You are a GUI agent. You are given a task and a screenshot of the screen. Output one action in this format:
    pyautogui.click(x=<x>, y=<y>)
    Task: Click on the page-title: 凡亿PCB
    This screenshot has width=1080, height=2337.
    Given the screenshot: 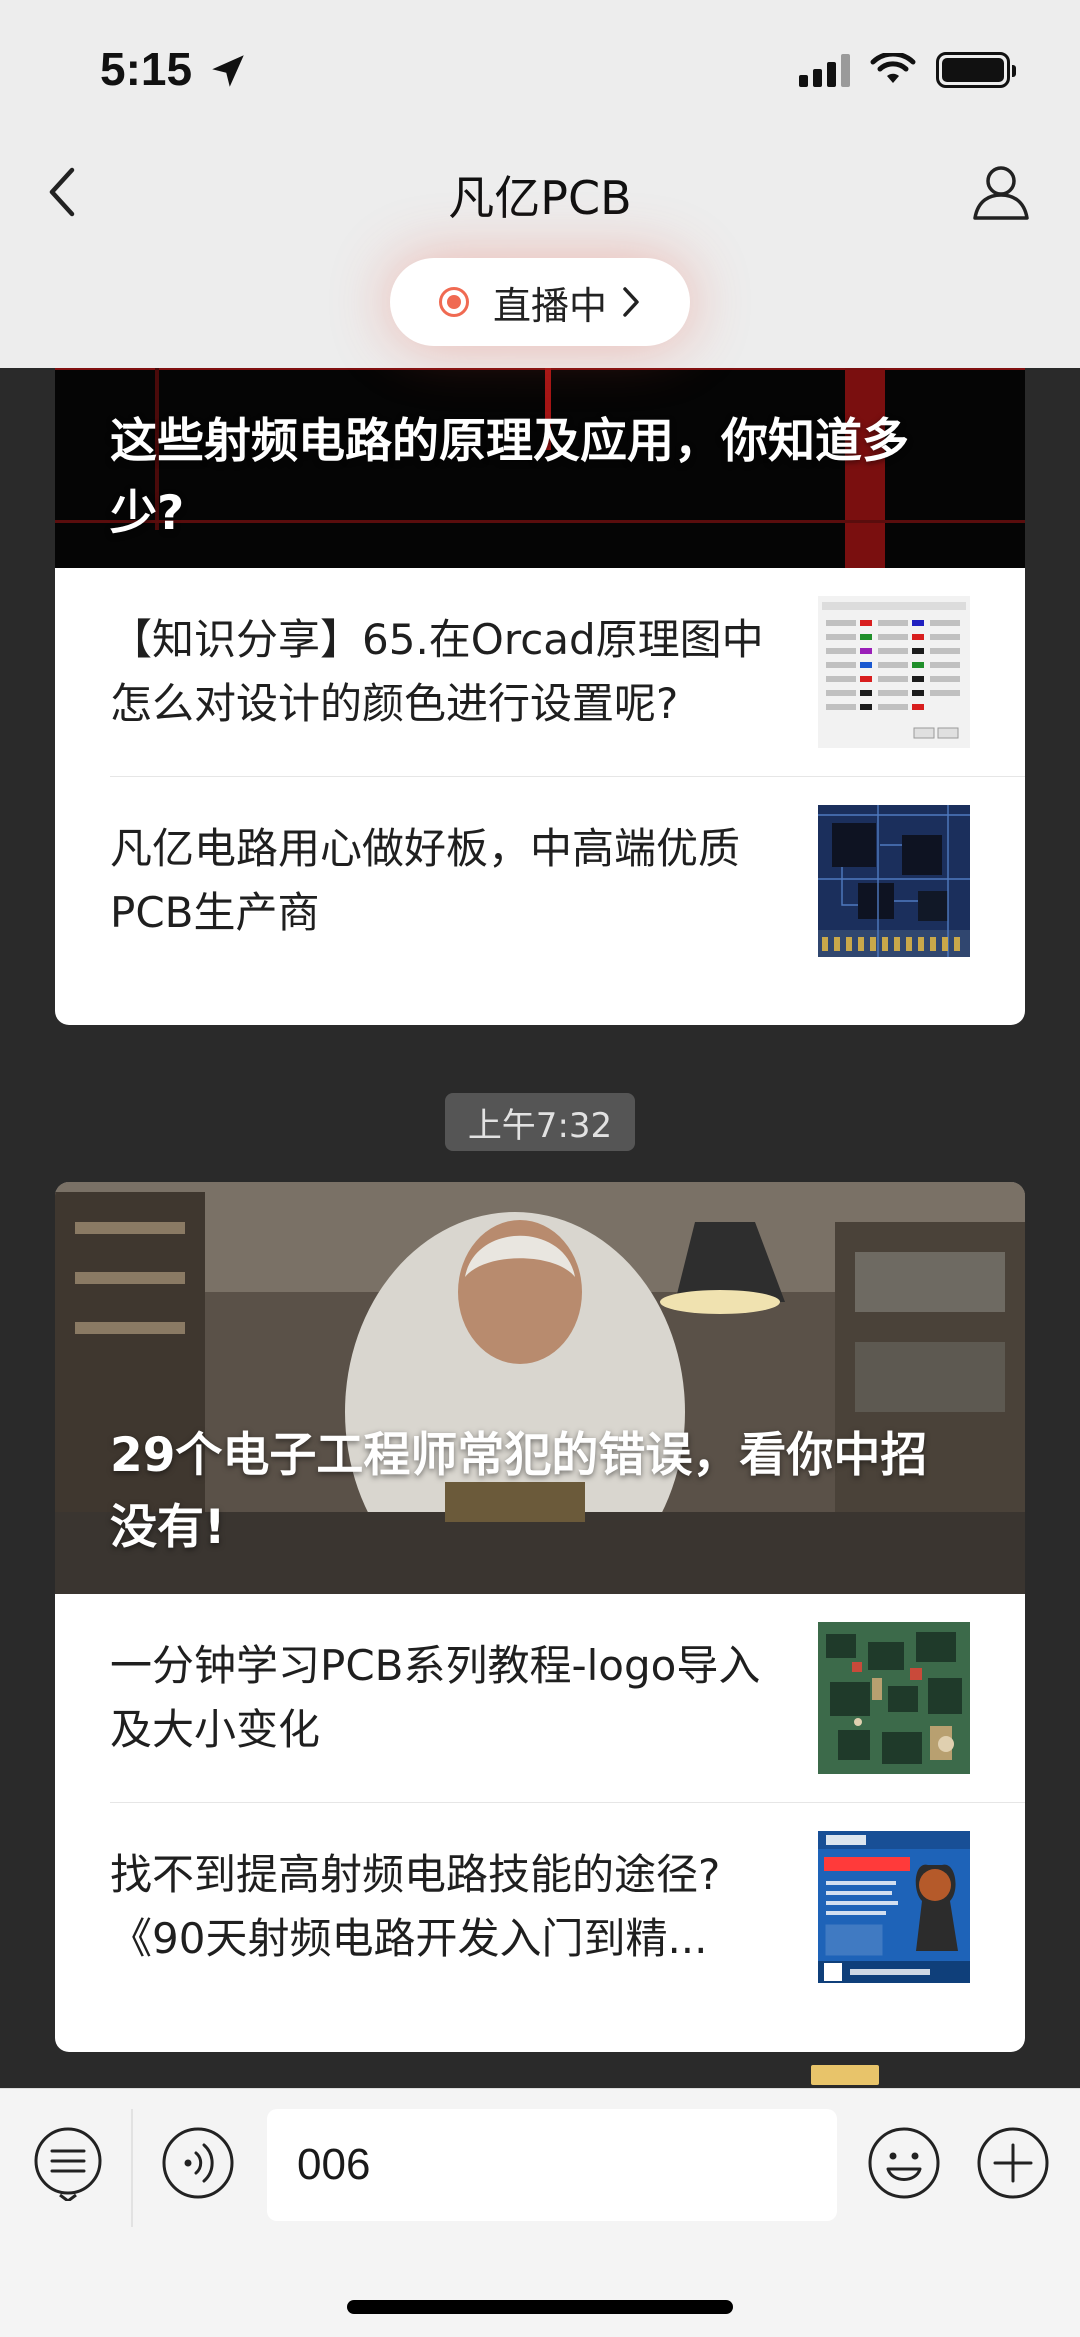 What is the action you would take?
    pyautogui.click(x=540, y=198)
    